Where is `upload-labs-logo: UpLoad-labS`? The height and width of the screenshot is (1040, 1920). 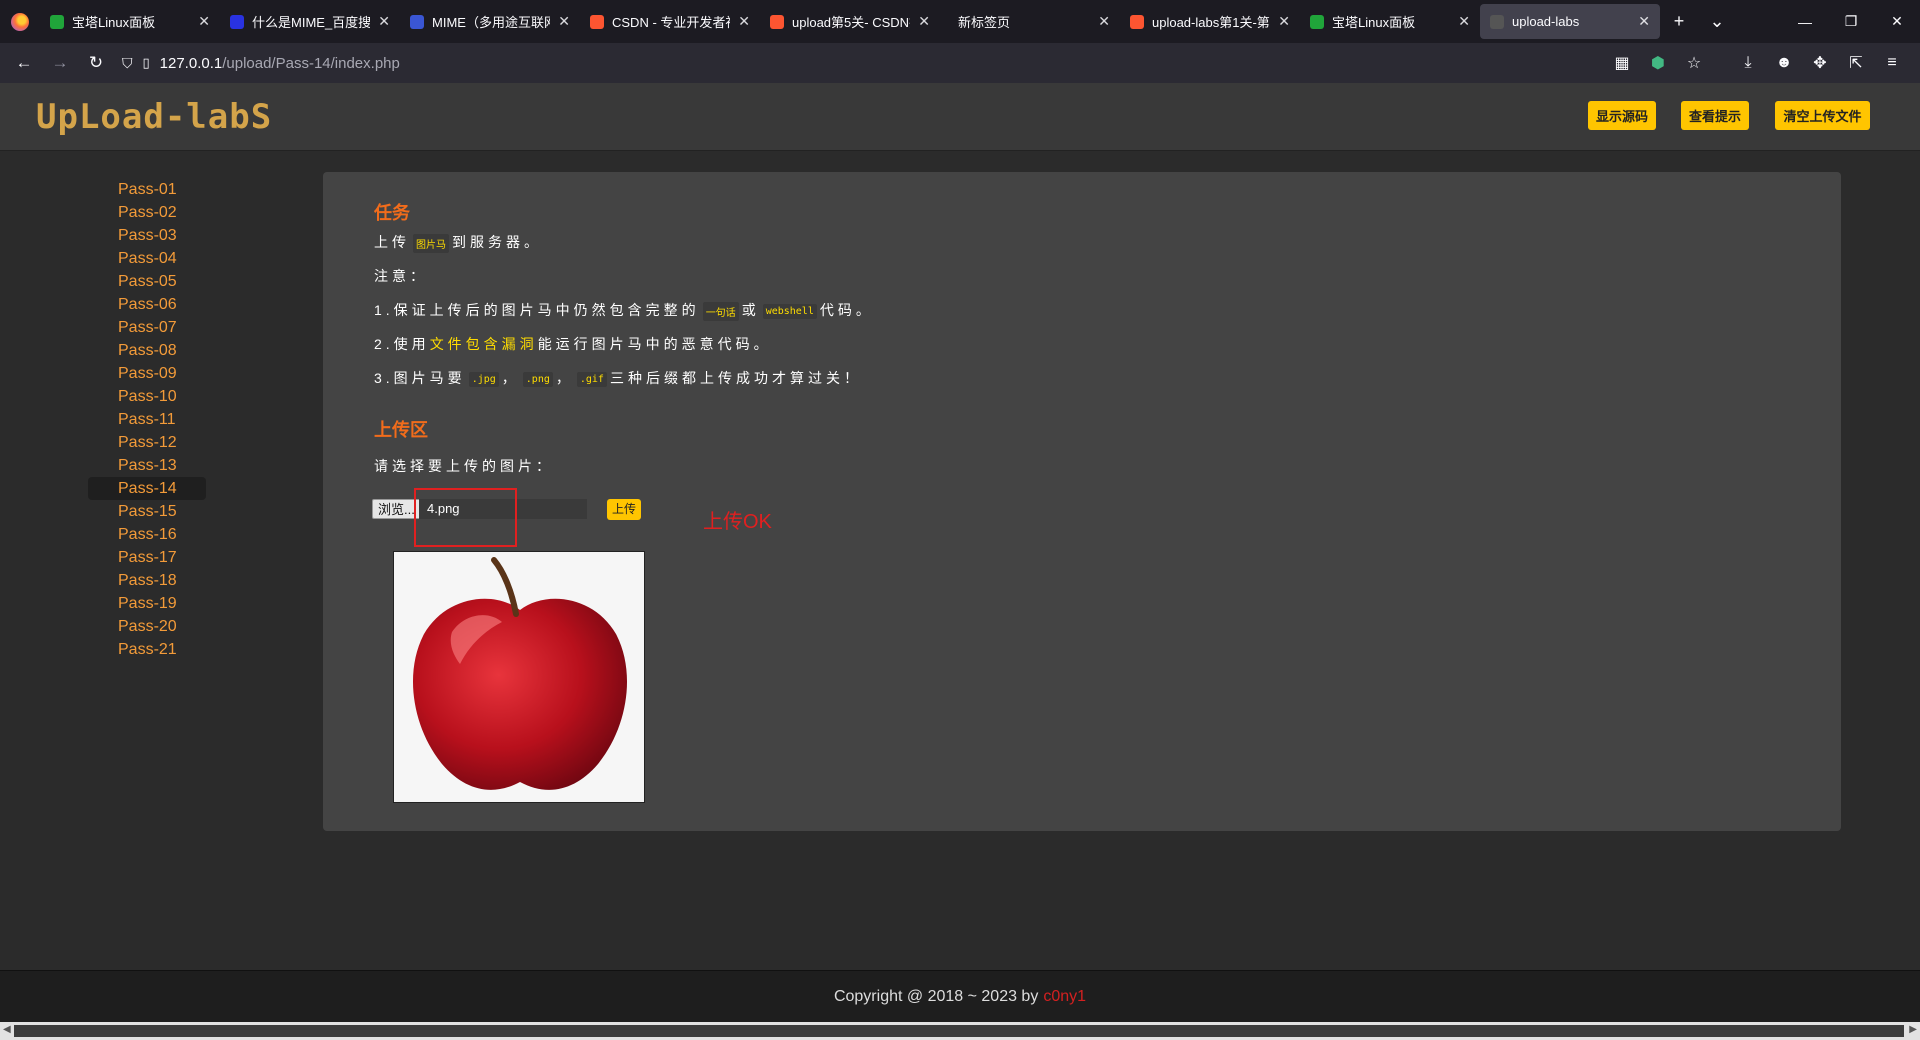
upload-labs-logo: UpLoad-labS is located at coordinates (154, 117).